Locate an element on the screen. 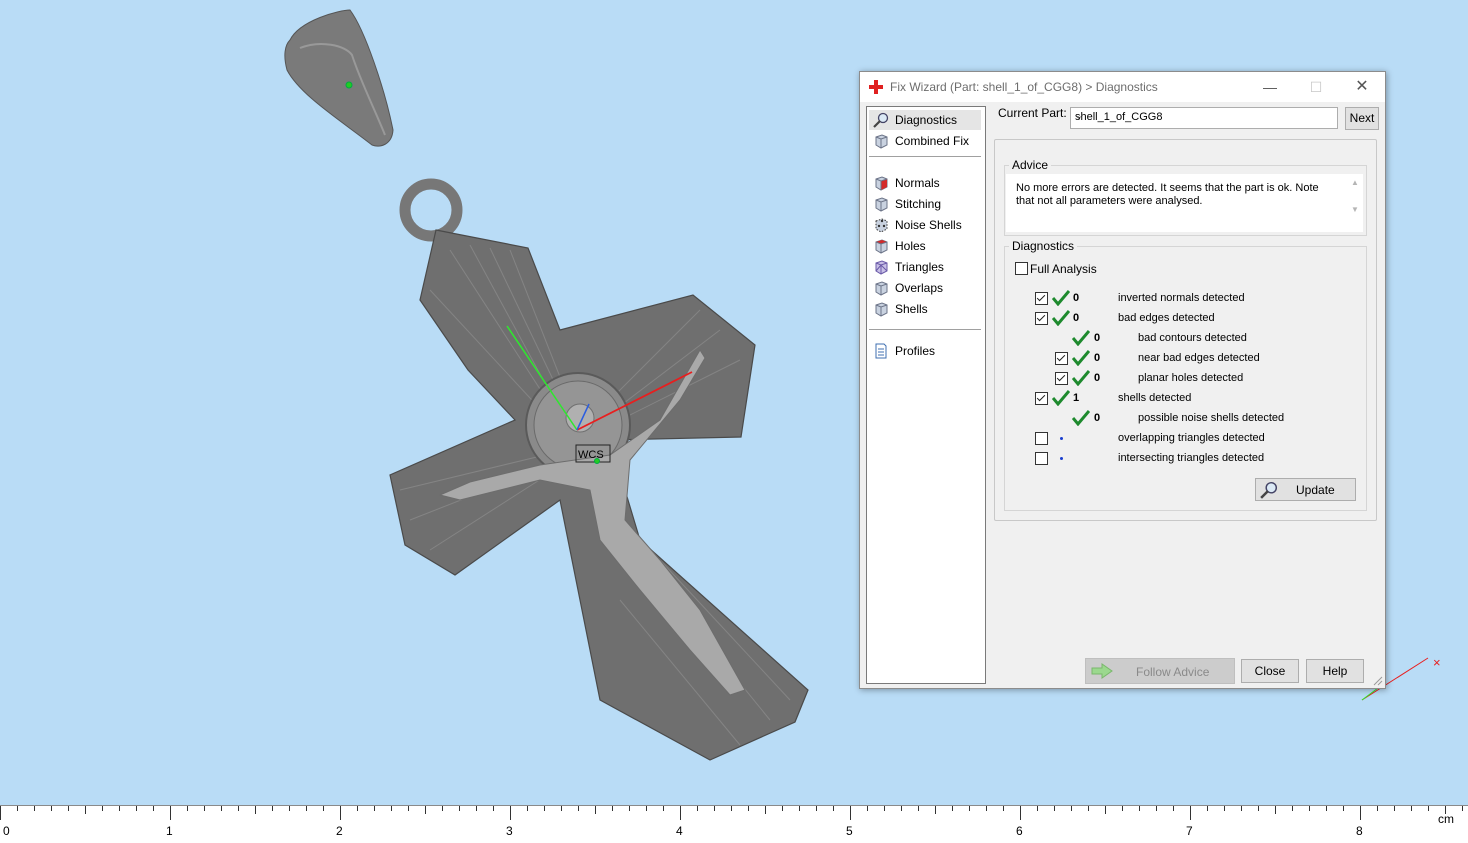  horizontal-ruler: 0 1 2 3 4 5 6 7 8 is located at coordinates (734, 824).